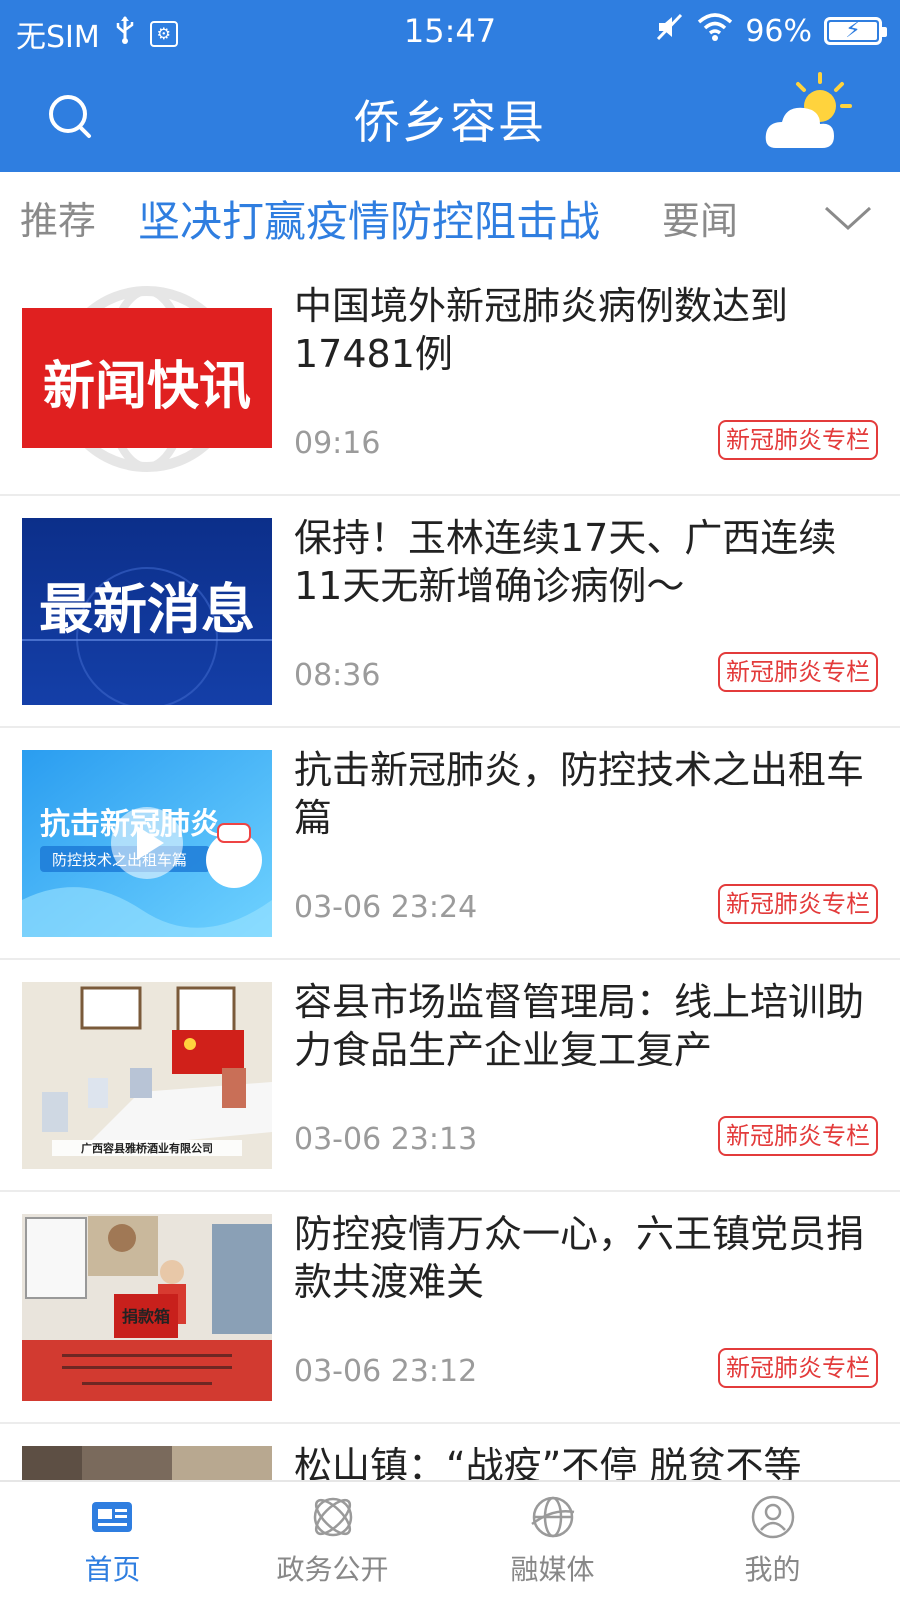  I want to click on news-thumbnail: 新闻快讯, so click(147, 379).